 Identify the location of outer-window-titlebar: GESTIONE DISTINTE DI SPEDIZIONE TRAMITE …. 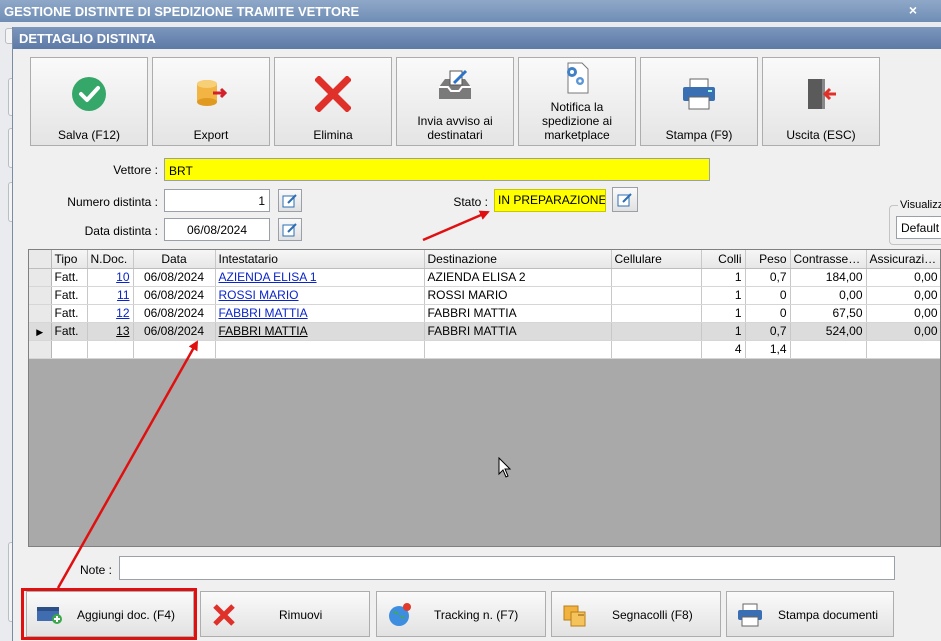
(470, 11).